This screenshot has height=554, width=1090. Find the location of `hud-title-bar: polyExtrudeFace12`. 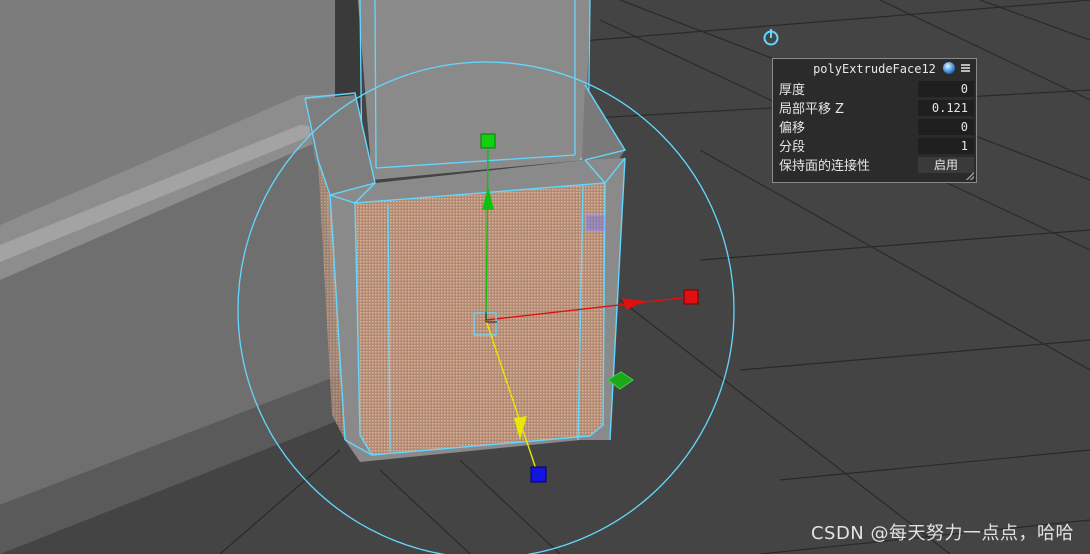

hud-title-bar: polyExtrudeFace12 is located at coordinates (874, 69).